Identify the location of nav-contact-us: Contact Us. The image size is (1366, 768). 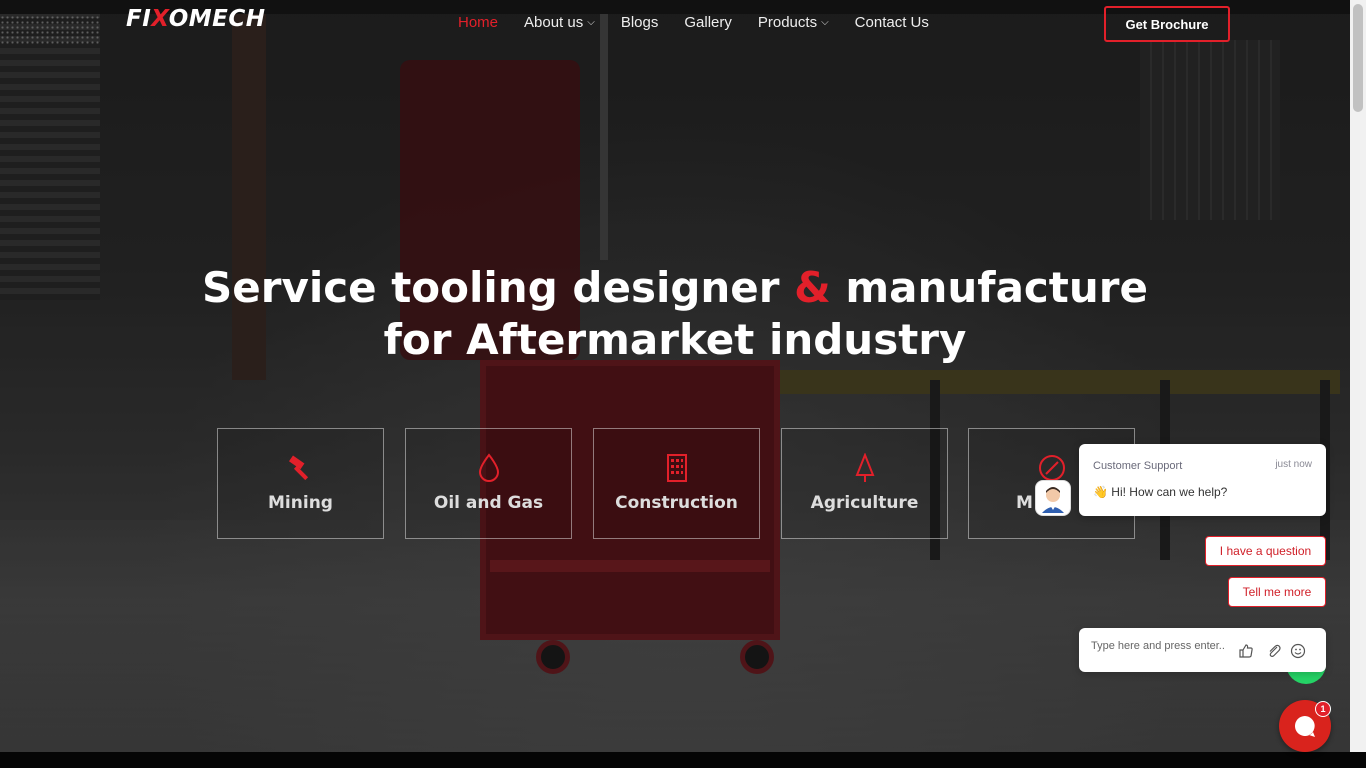
(892, 22).